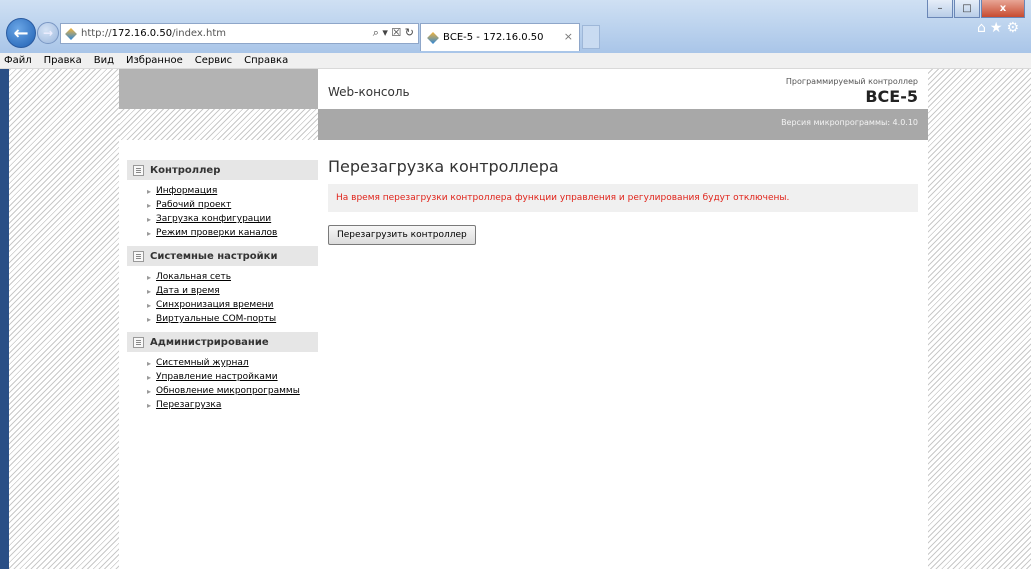 This screenshot has height=569, width=1031. I want to click on forward-button: →, so click(48, 33).